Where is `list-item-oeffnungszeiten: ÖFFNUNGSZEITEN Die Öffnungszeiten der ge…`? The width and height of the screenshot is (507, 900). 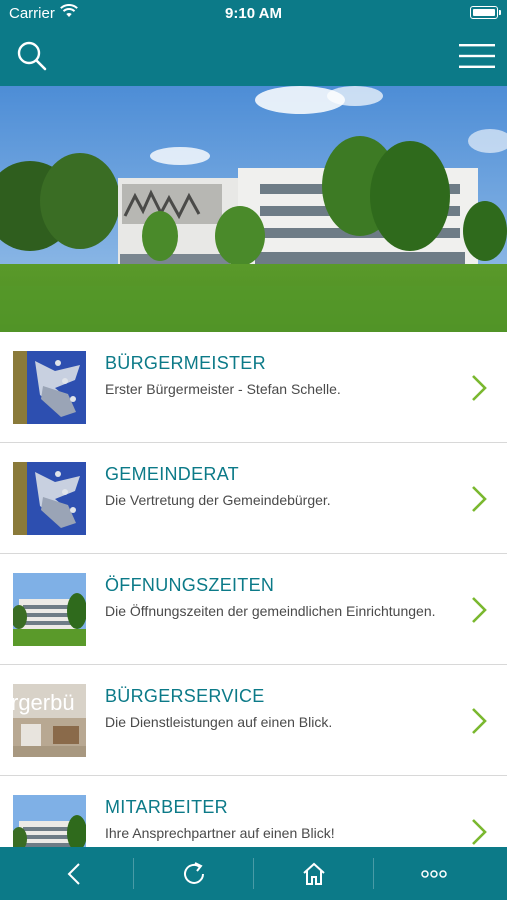
list-item-oeffnungszeiten: ÖFFNUNGSZEITEN Die Öffnungszeiten der ge… is located at coordinates (253, 609).